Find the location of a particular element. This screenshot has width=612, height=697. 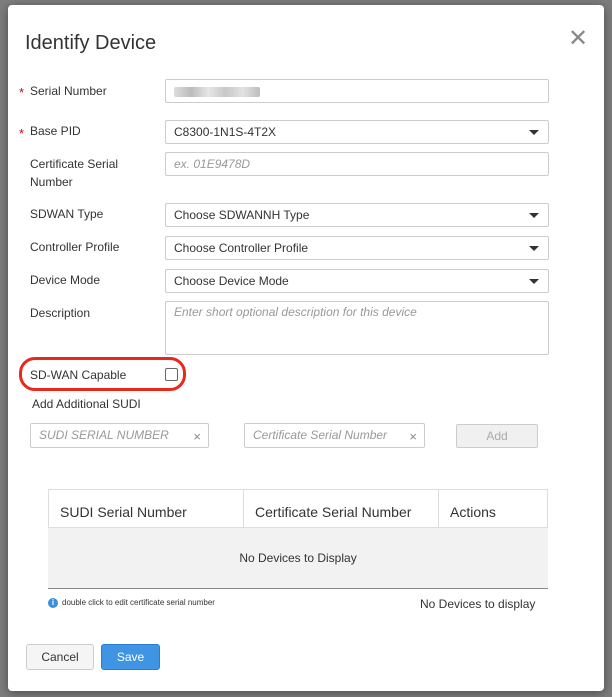

add-sudi-button: Add is located at coordinates (497, 436).